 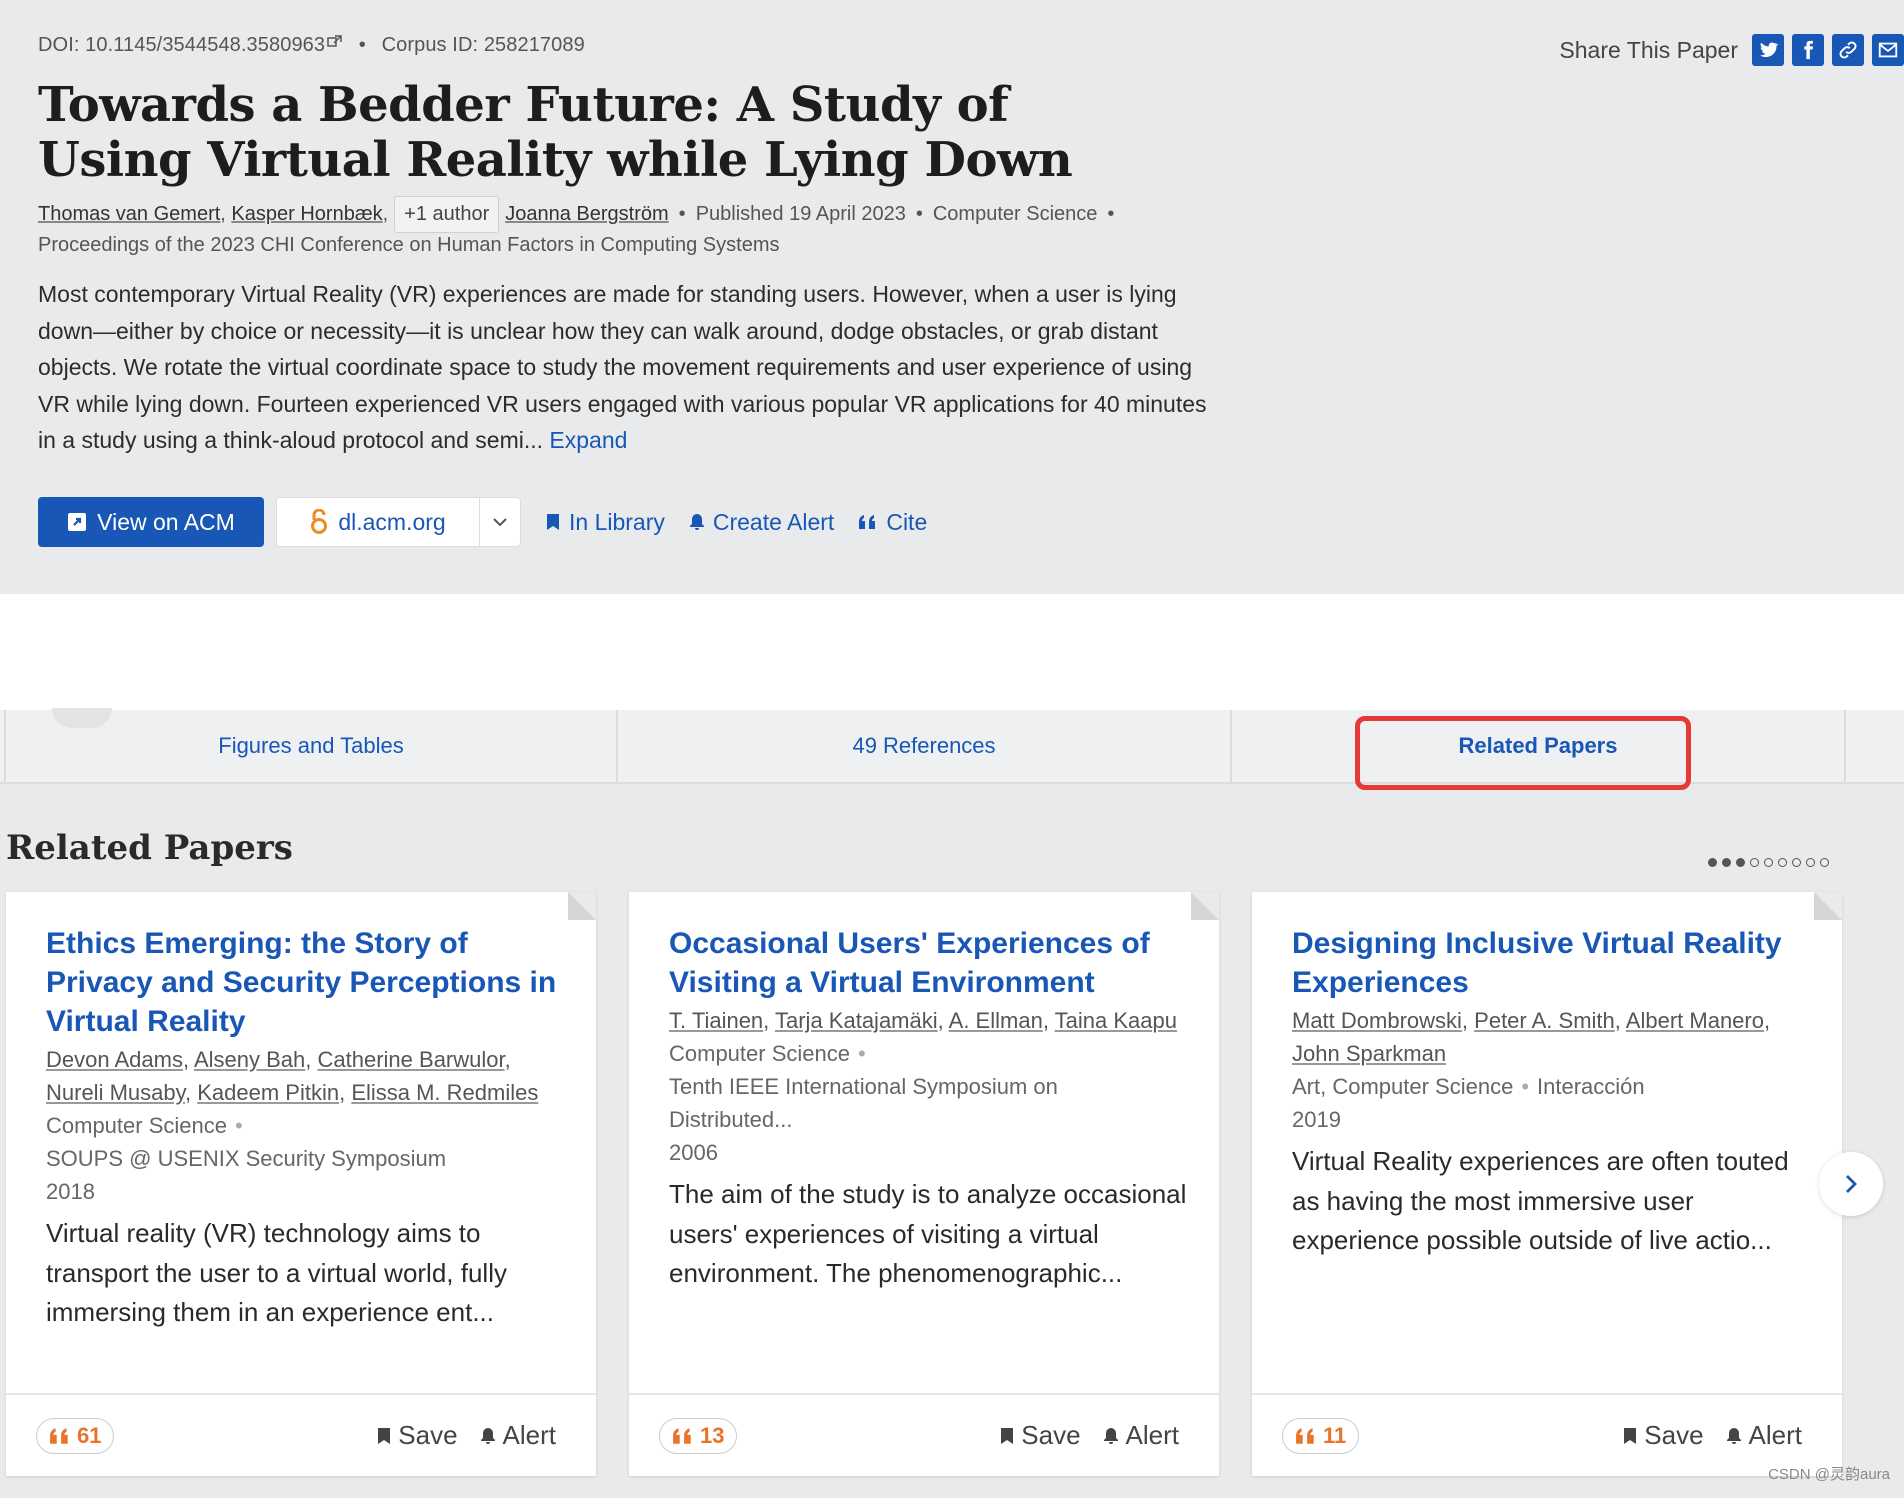 What do you see at coordinates (773, 521) in the screenshot?
I see `create-alert-label: Create Alert` at bounding box center [773, 521].